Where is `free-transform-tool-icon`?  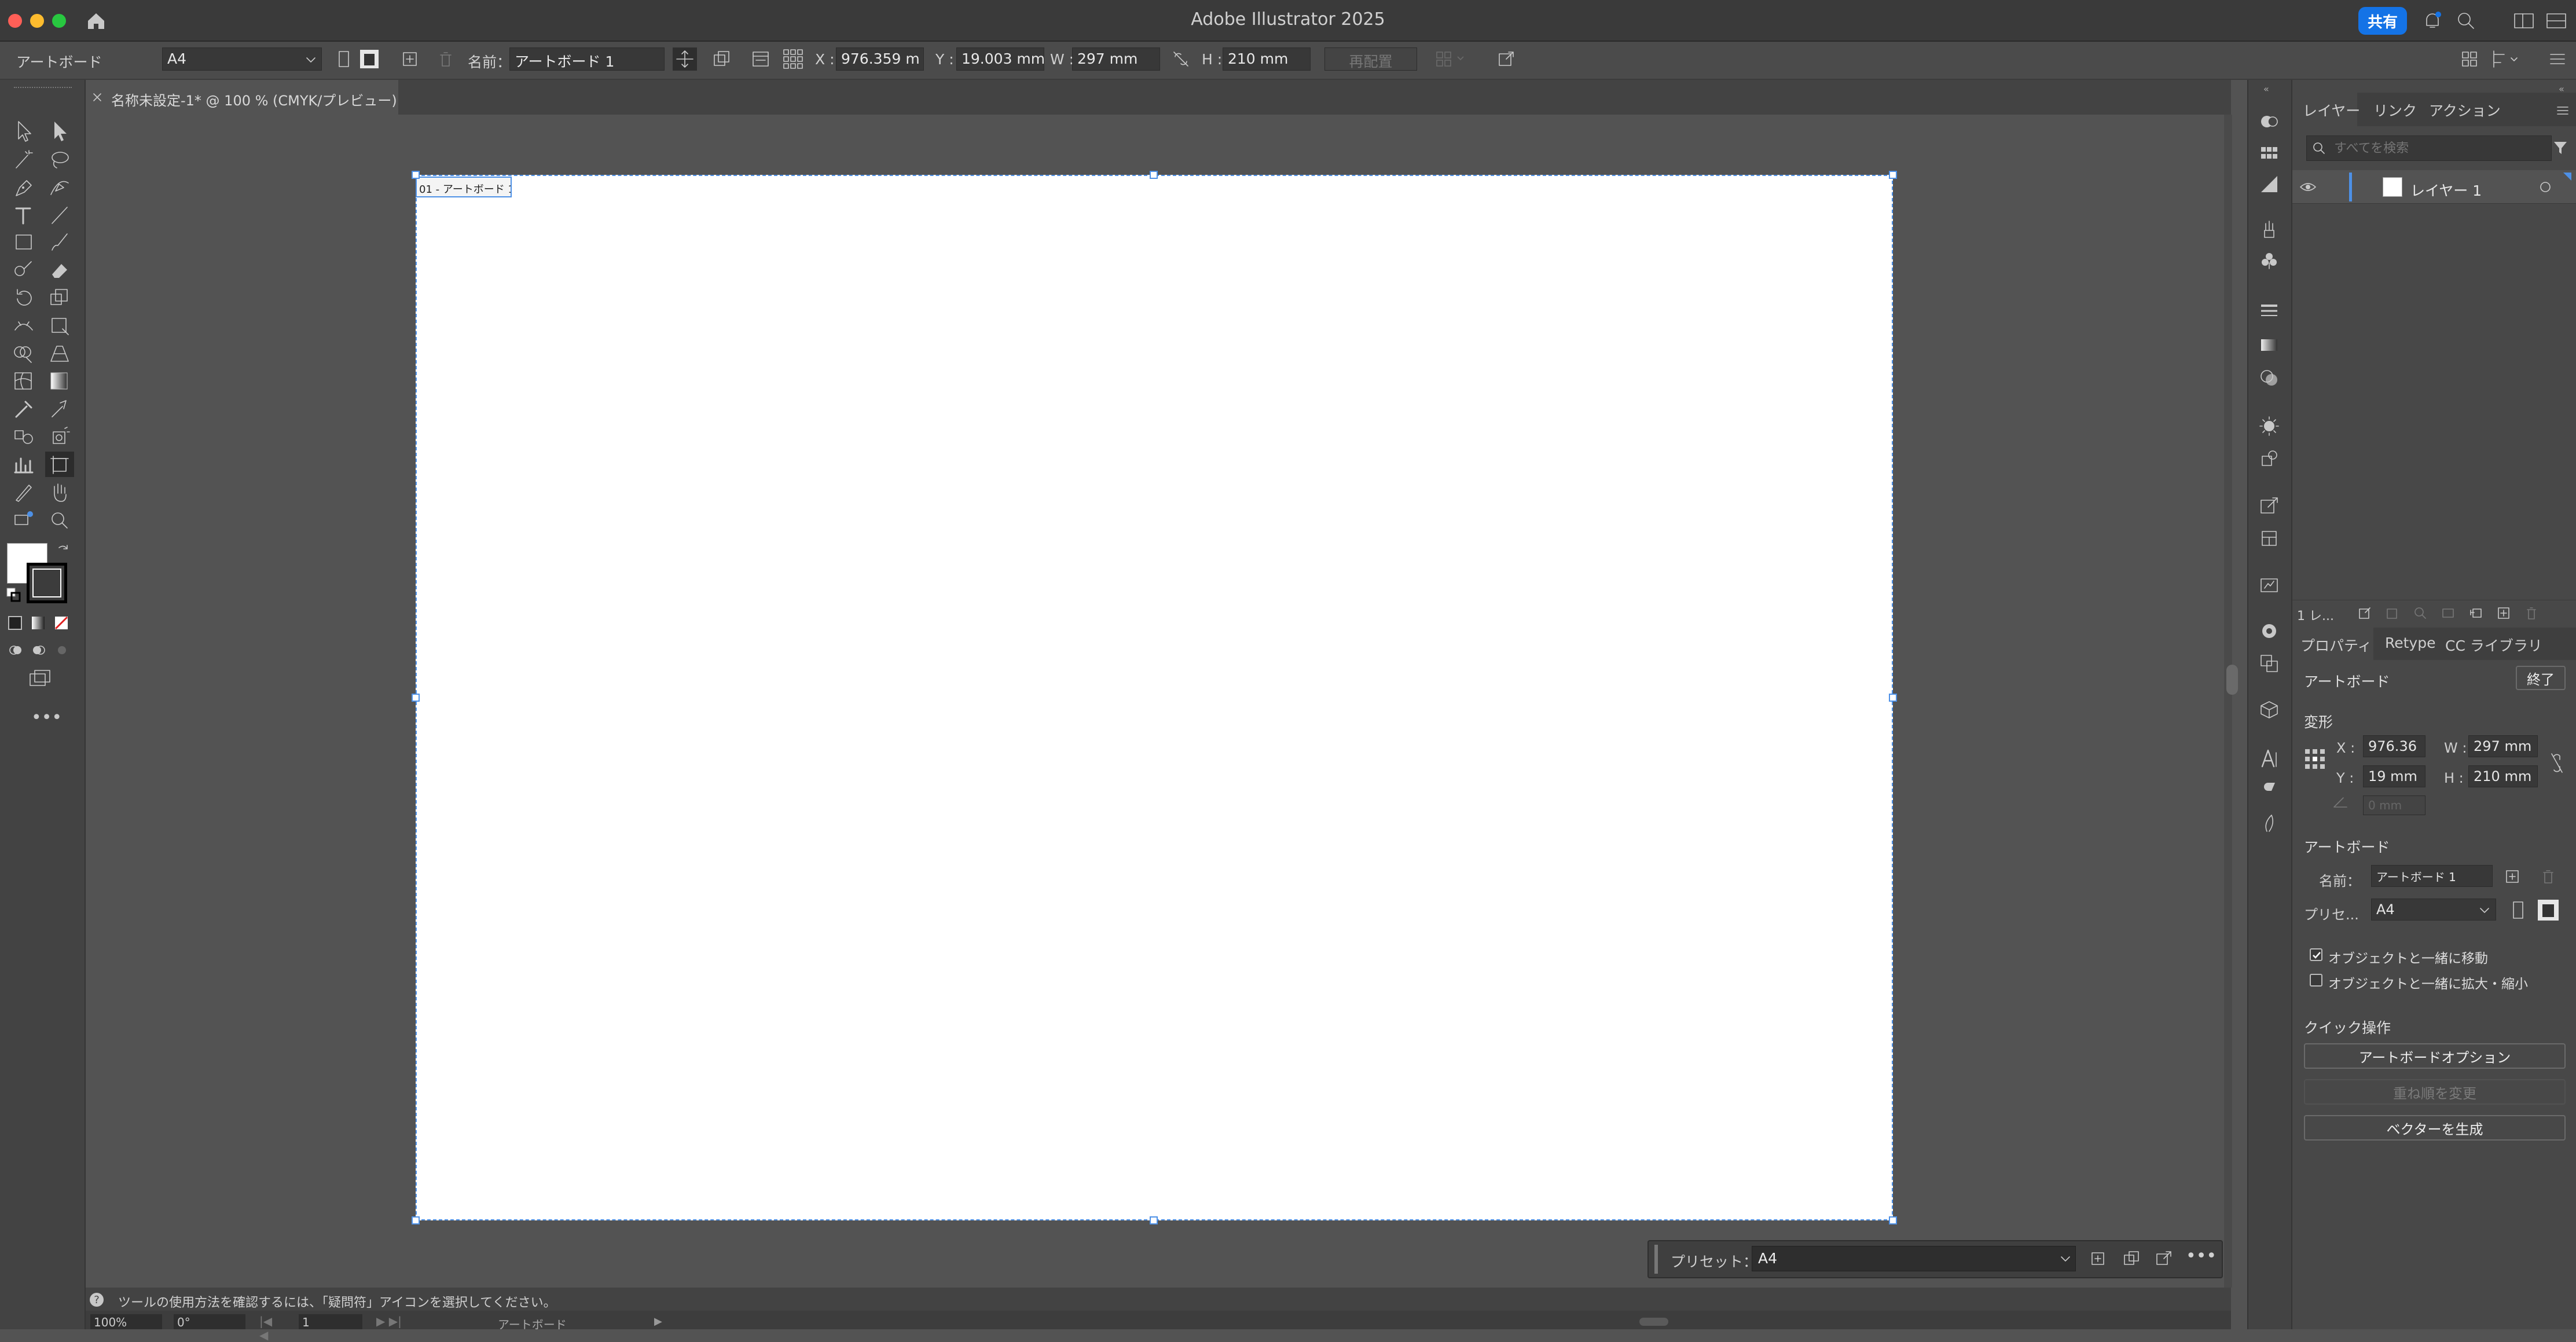
free-transform-tool-icon is located at coordinates (59, 325).